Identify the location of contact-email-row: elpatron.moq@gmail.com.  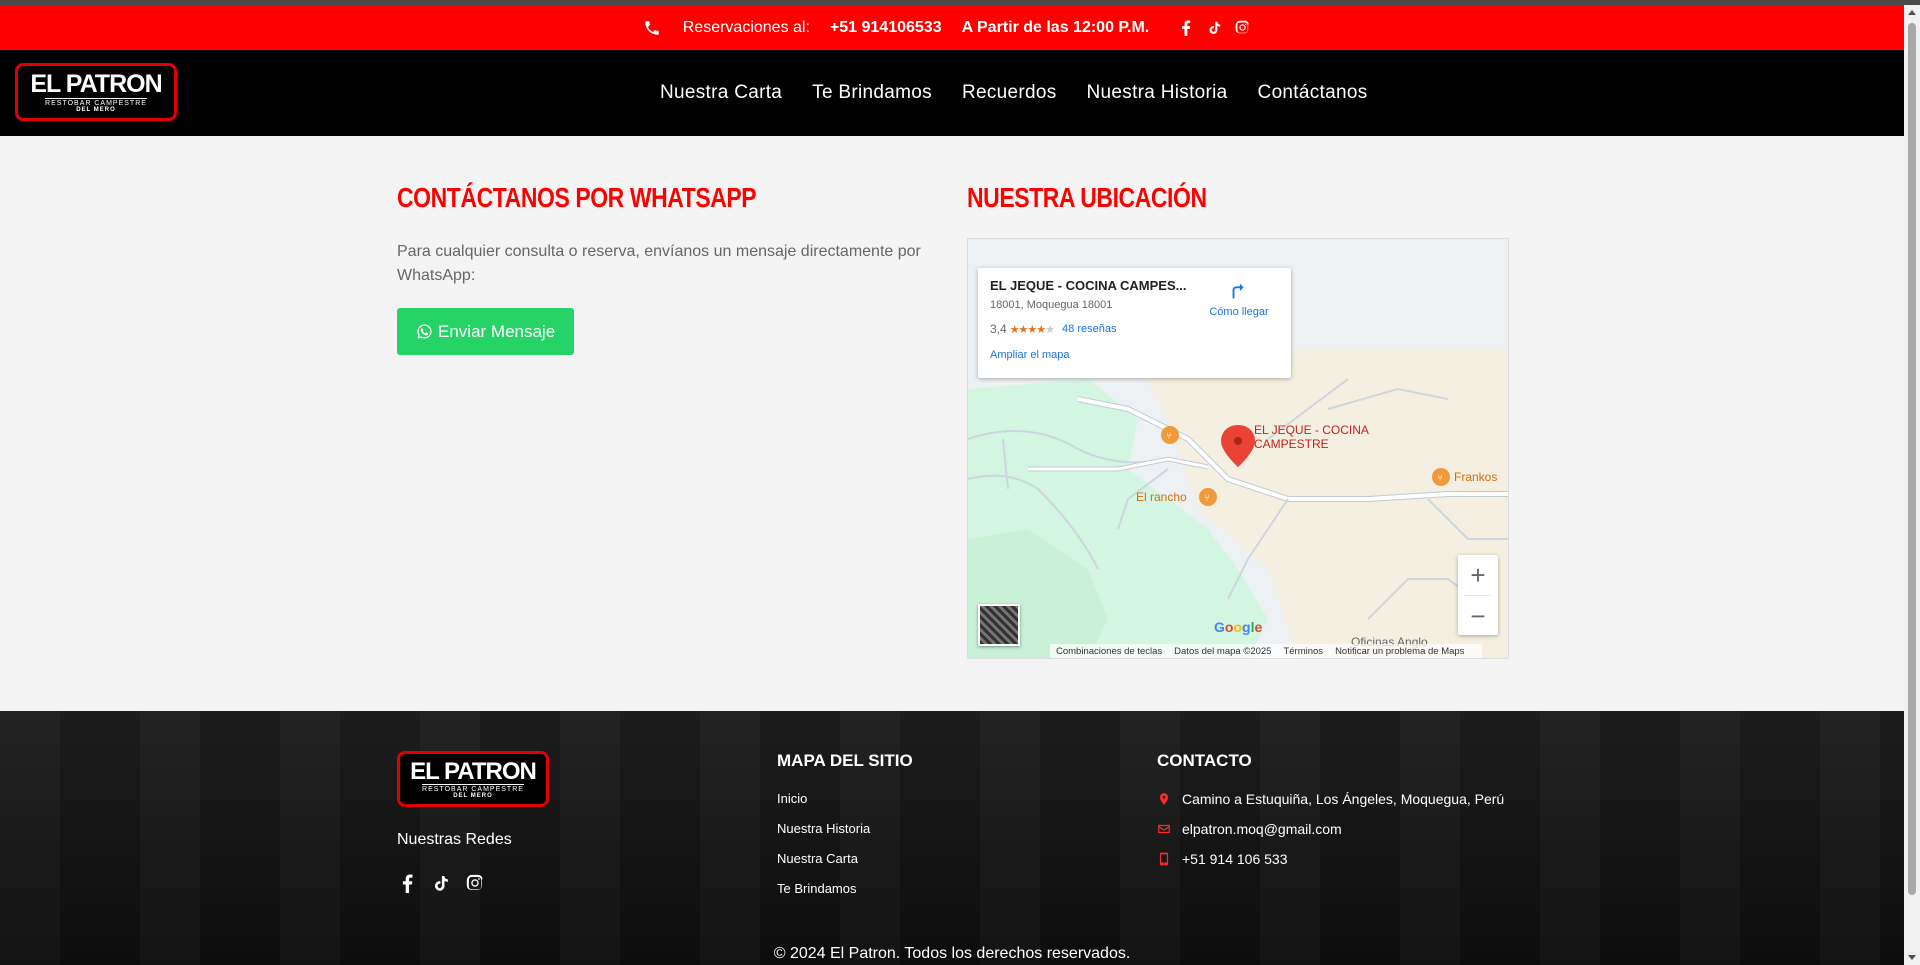
(1330, 829).